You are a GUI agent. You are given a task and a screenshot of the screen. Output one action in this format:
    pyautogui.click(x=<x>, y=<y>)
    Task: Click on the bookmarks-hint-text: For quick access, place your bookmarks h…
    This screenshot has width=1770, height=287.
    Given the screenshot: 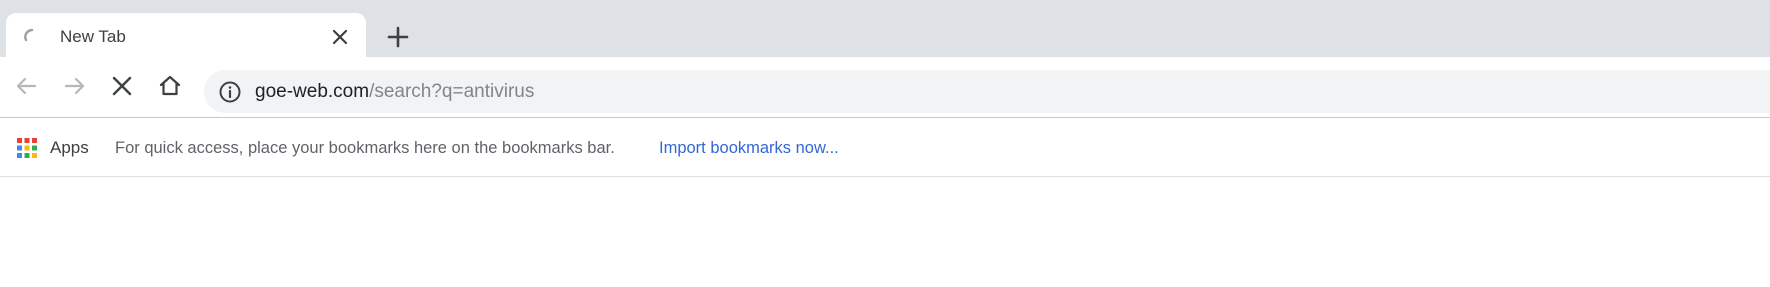 What is the action you would take?
    pyautogui.click(x=365, y=148)
    